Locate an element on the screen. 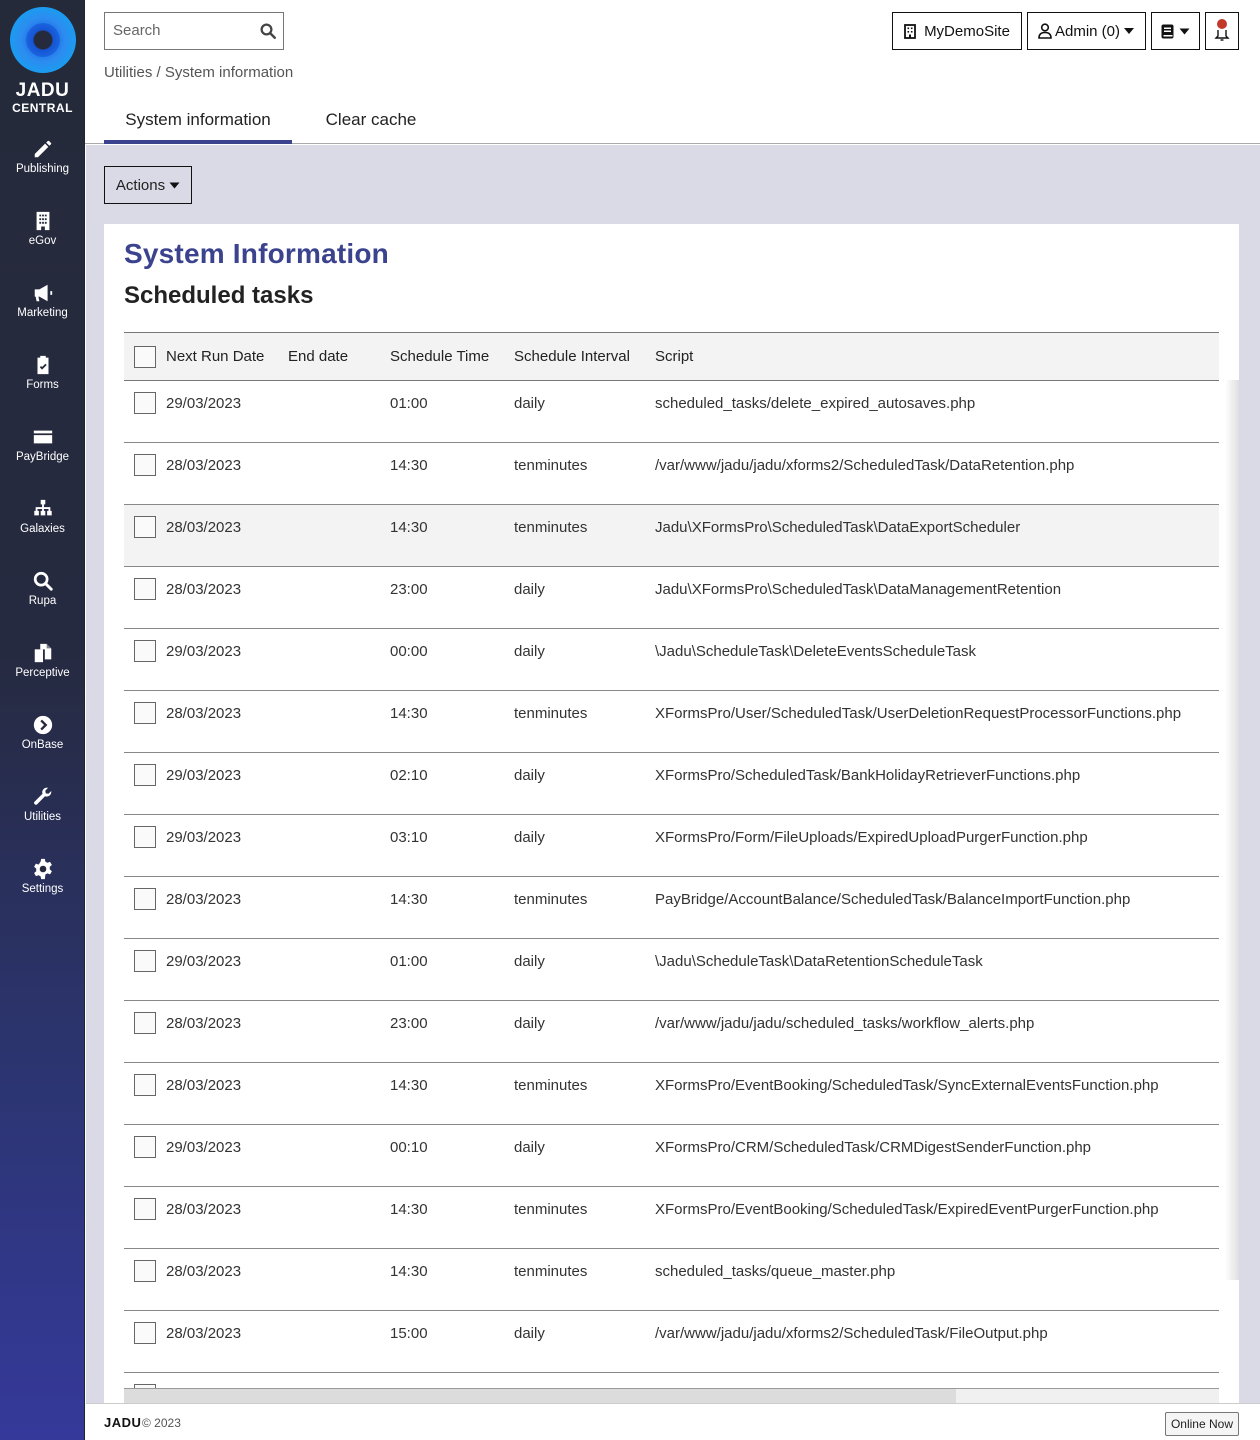 Image resolution: width=1260 pixels, height=1440 pixels. table-row is located at coordinates (671, 1381).